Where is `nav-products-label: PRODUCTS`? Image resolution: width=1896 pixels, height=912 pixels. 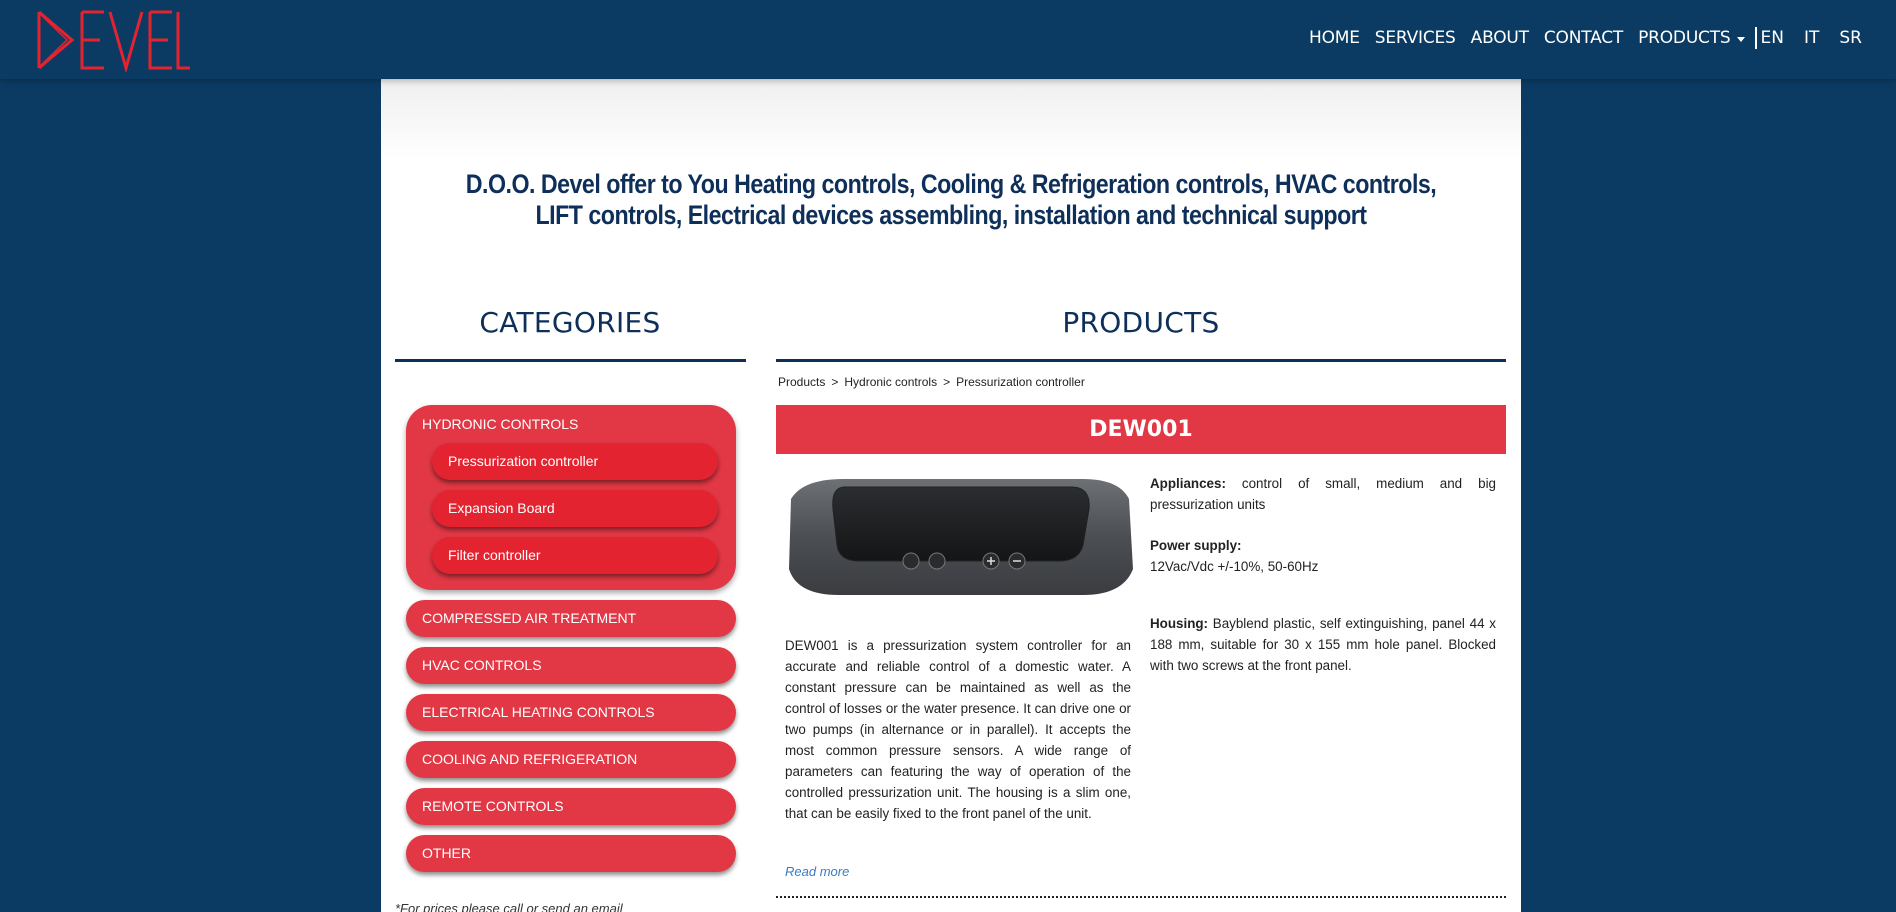
nav-products-label: PRODUCTS is located at coordinates (1684, 38).